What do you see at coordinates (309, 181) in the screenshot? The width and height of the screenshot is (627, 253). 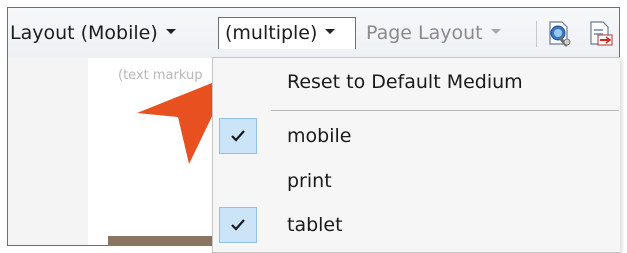 I see `menu-item-label: print` at bounding box center [309, 181].